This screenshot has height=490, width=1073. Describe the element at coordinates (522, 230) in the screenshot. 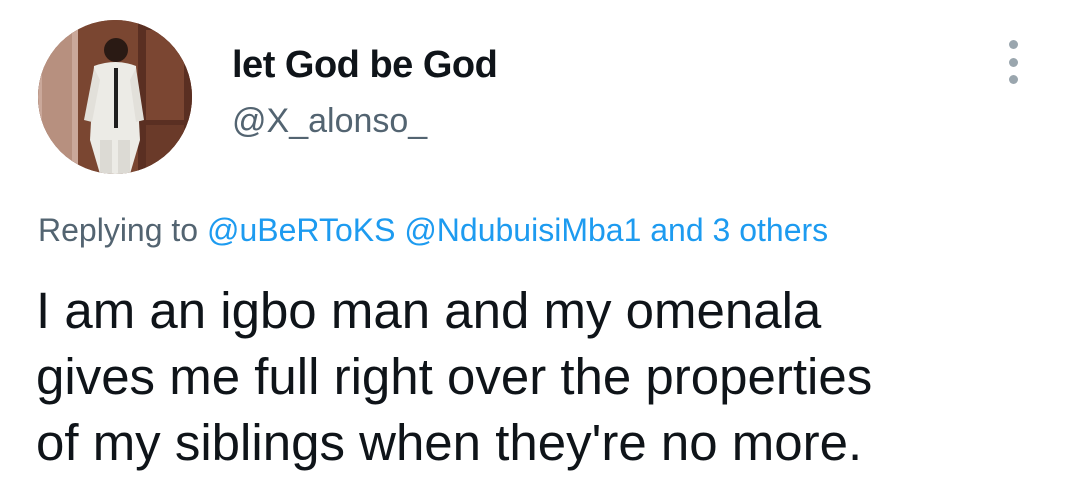

I see `mention-link: @NdubuisiMba1` at that location.